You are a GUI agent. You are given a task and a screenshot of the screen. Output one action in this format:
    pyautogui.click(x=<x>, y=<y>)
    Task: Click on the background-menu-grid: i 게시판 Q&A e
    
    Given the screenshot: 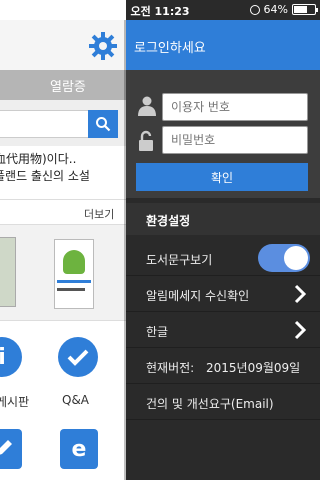 What is the action you would take?
    pyautogui.click(x=63, y=400)
    